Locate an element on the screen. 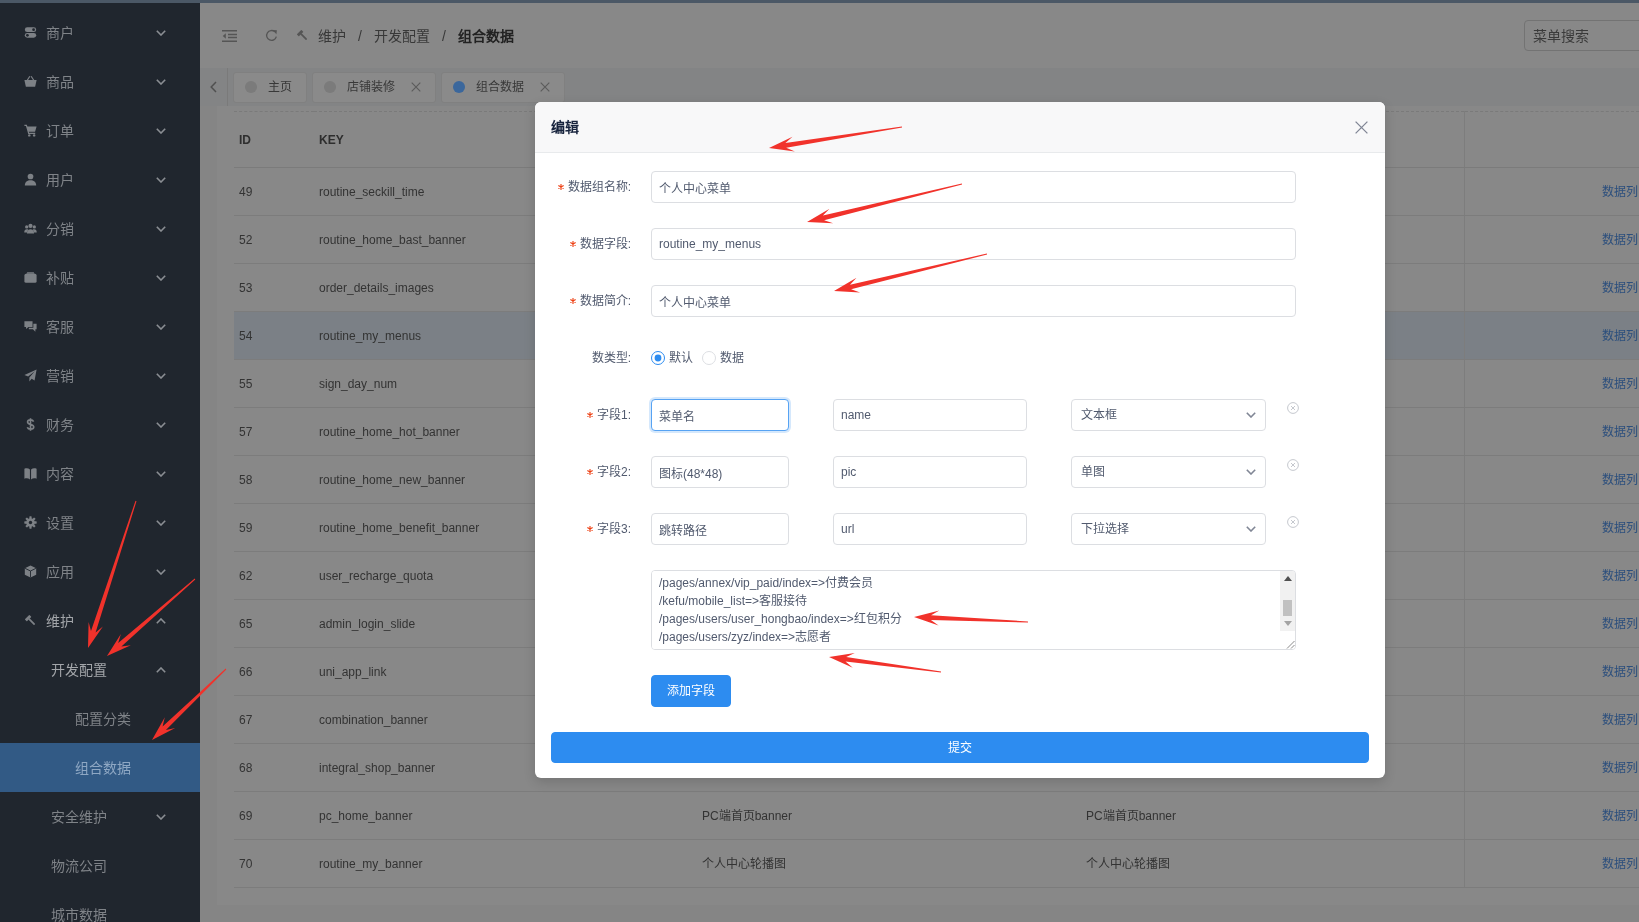 This screenshot has width=1639, height=922. field-label: 数据字段: is located at coordinates (605, 244).